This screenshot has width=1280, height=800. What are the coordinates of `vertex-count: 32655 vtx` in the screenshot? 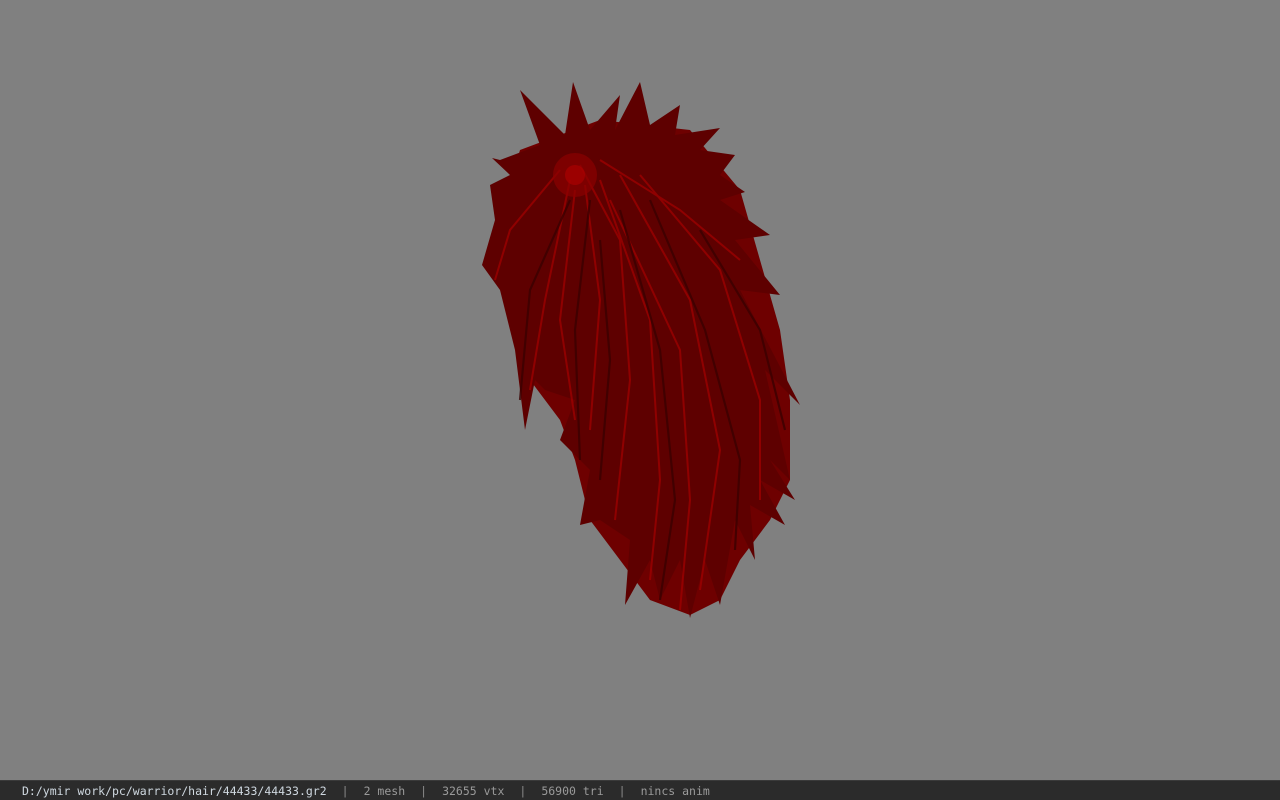 It's located at (473, 790).